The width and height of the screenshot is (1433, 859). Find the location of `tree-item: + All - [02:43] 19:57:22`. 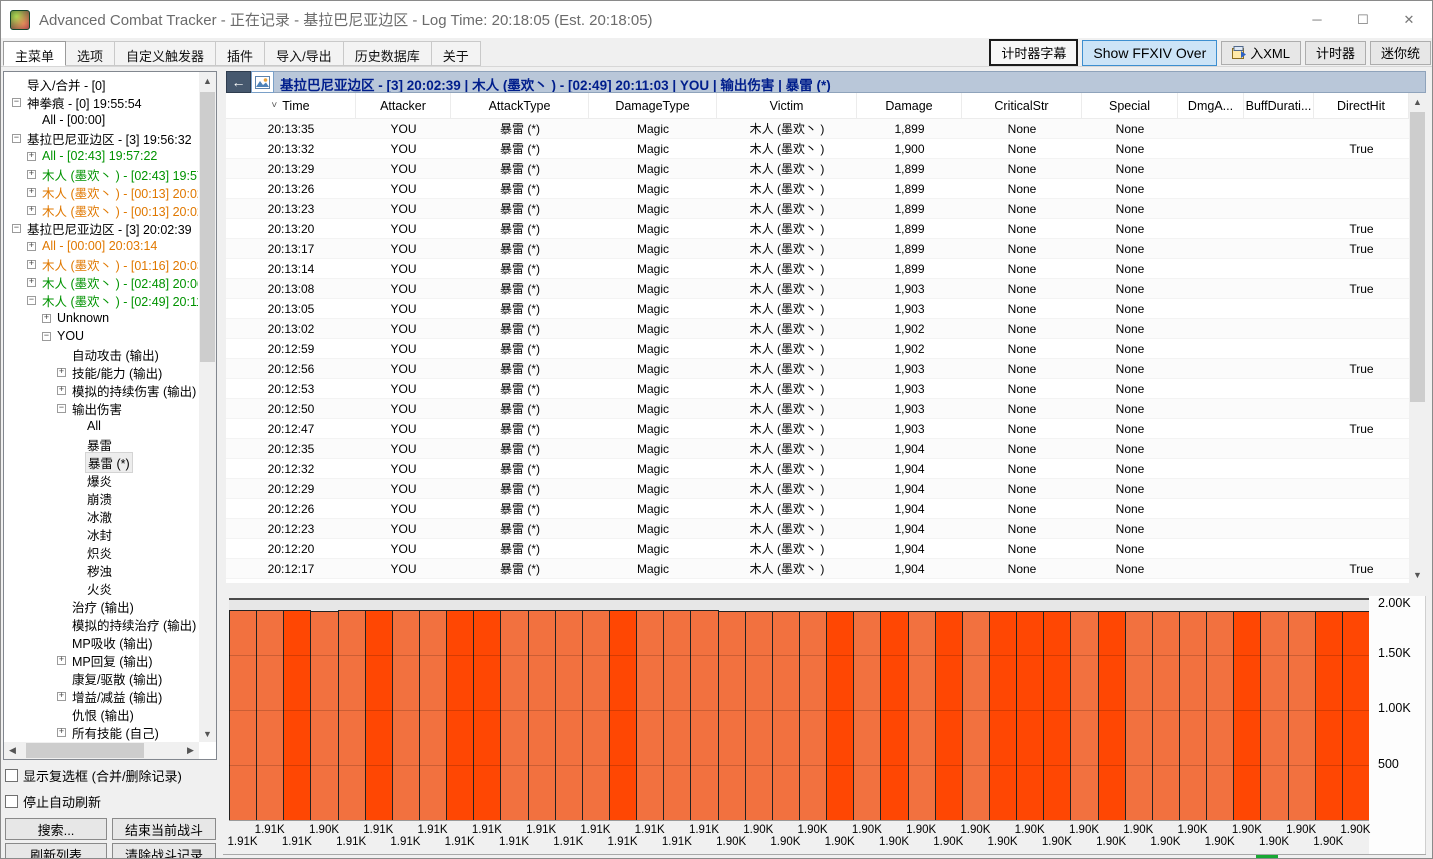

tree-item: + All - [02:43] 19:57:22 is located at coordinates (101, 156).